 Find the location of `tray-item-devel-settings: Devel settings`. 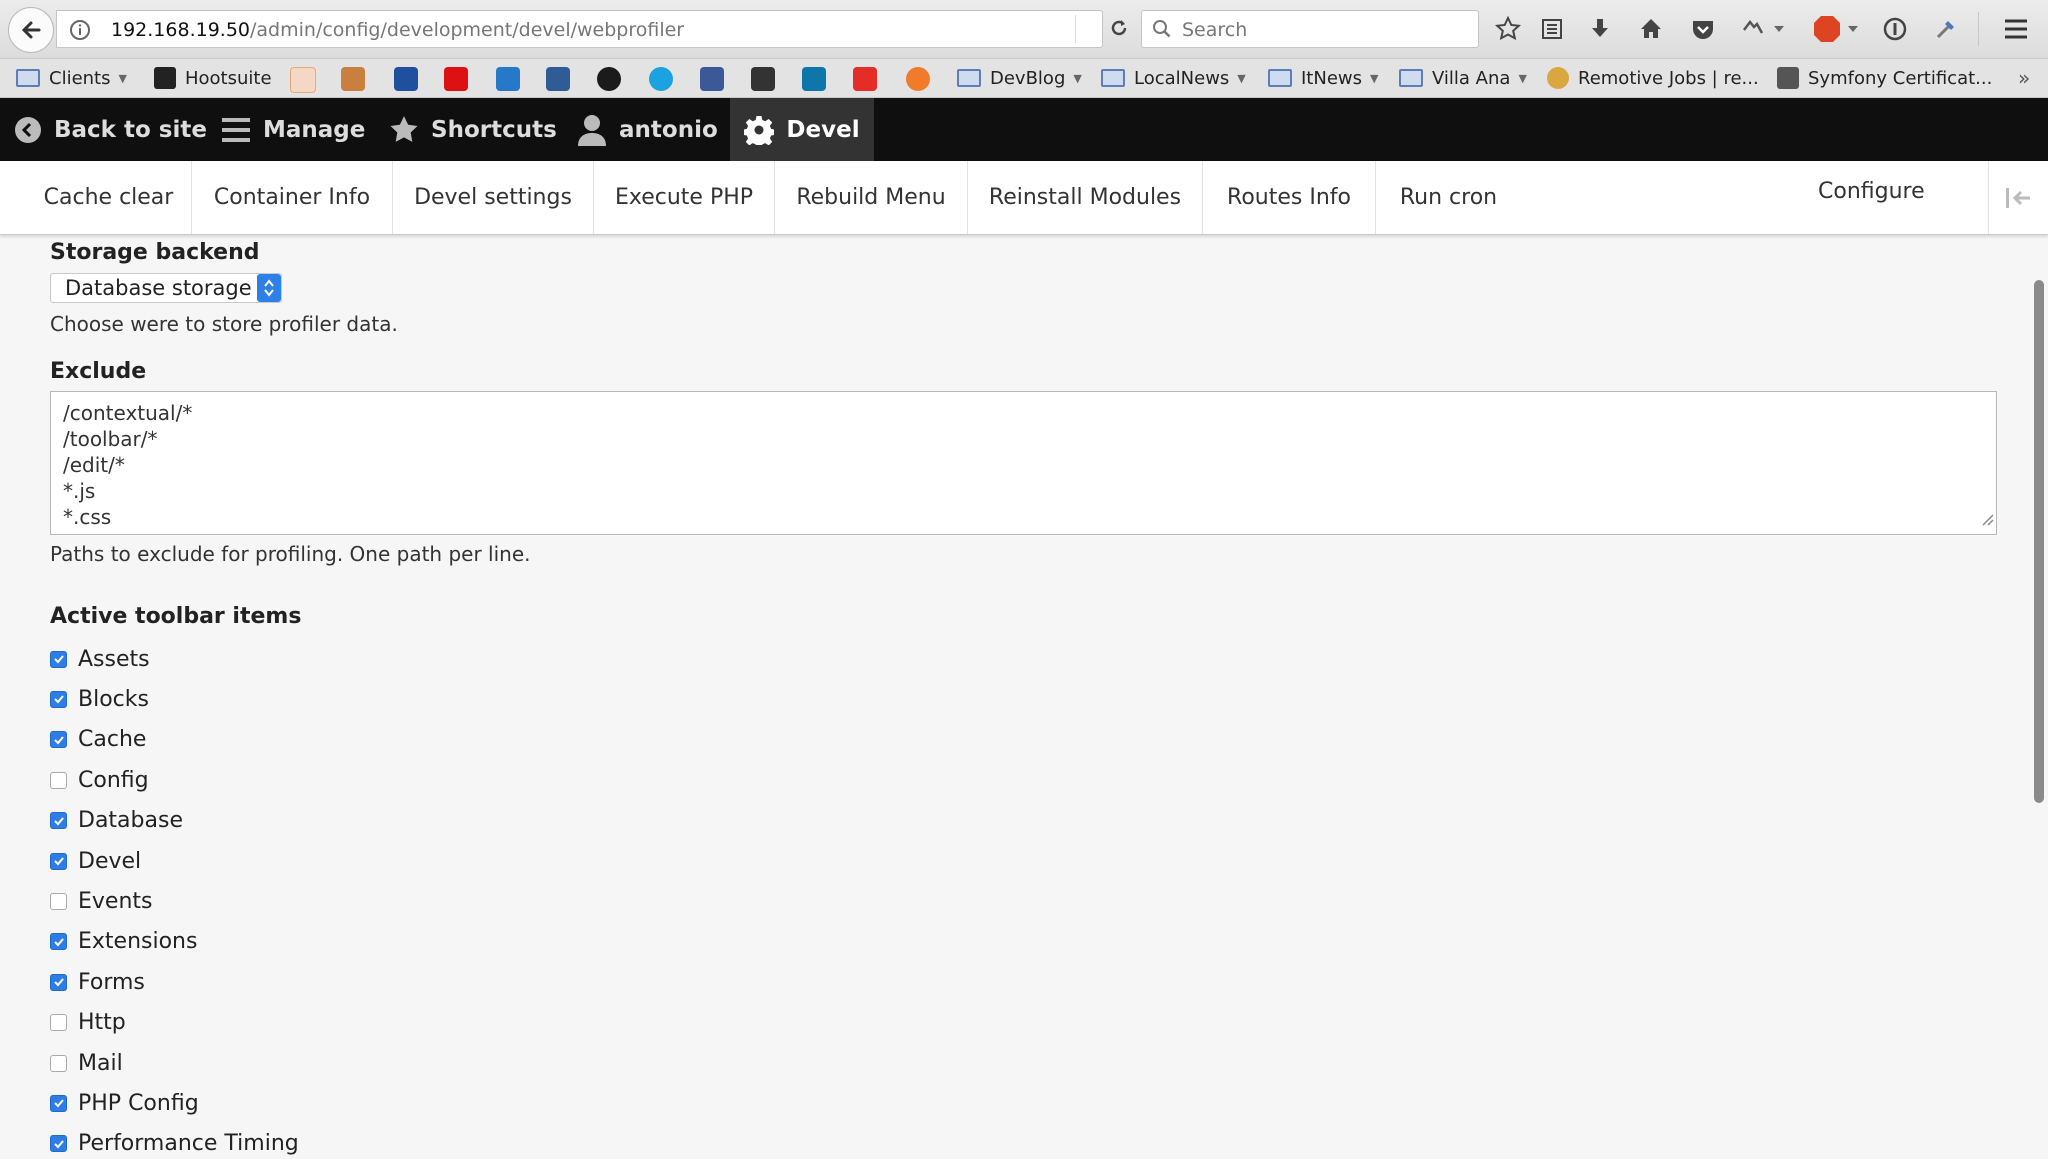

tray-item-devel-settings: Devel settings is located at coordinates (493, 197).